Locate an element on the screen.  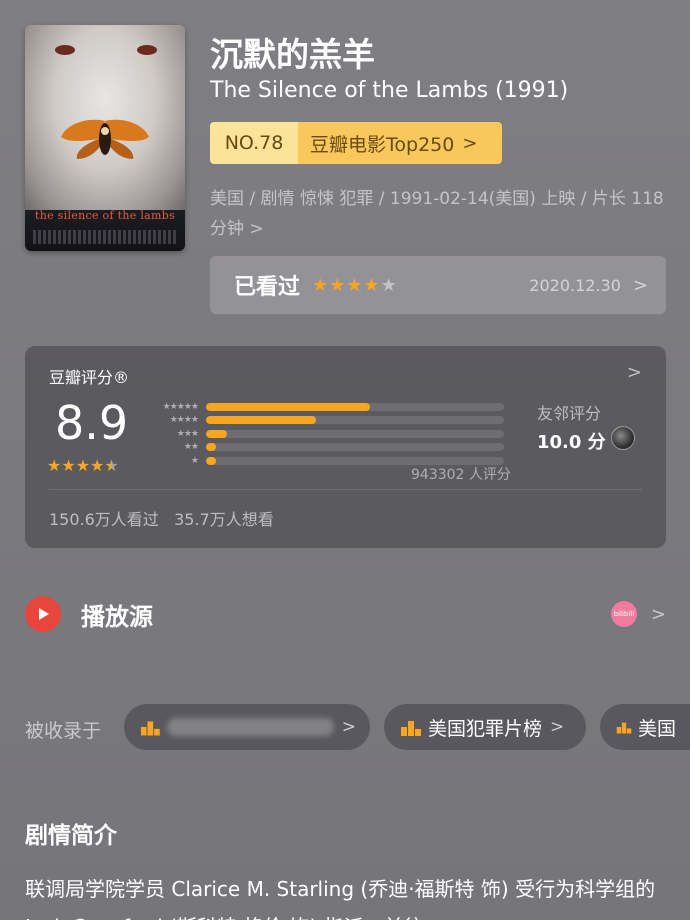
play-source-label: 播放源 is located at coordinates (117, 616).